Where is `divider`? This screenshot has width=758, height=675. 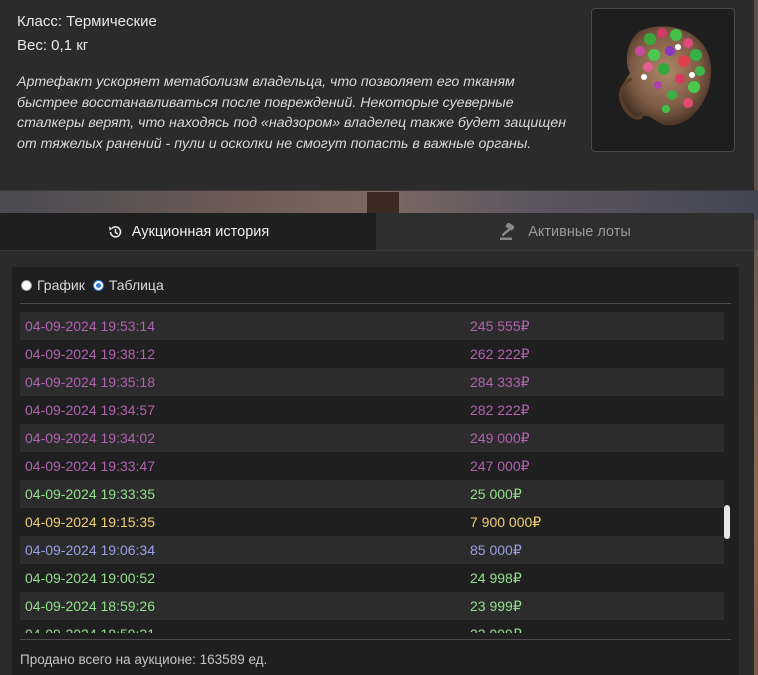 divider is located at coordinates (375, 303).